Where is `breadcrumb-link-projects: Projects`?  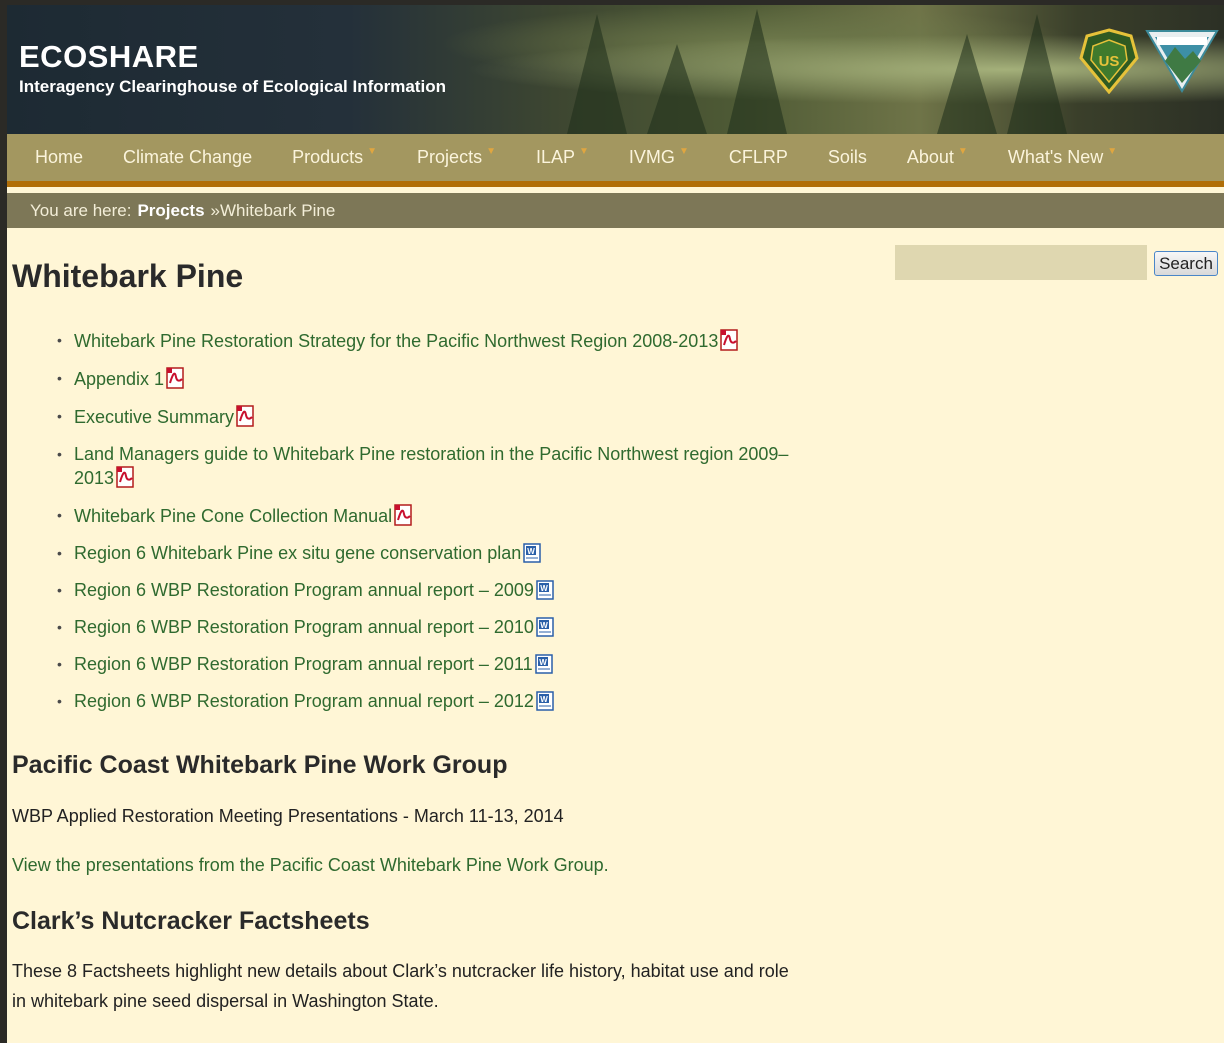
breadcrumb-link-projects: Projects is located at coordinates (170, 211).